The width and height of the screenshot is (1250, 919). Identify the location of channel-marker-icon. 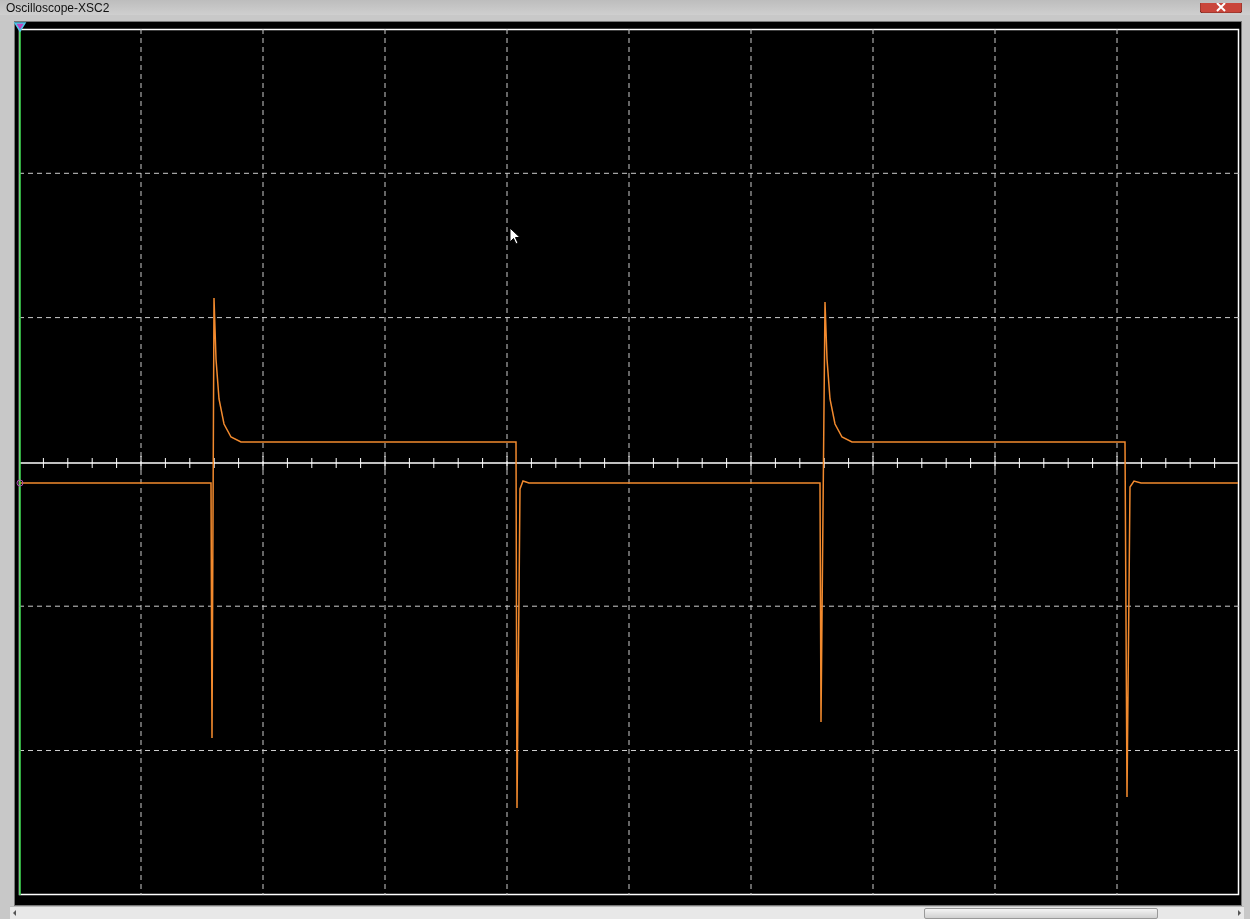
(20, 483).